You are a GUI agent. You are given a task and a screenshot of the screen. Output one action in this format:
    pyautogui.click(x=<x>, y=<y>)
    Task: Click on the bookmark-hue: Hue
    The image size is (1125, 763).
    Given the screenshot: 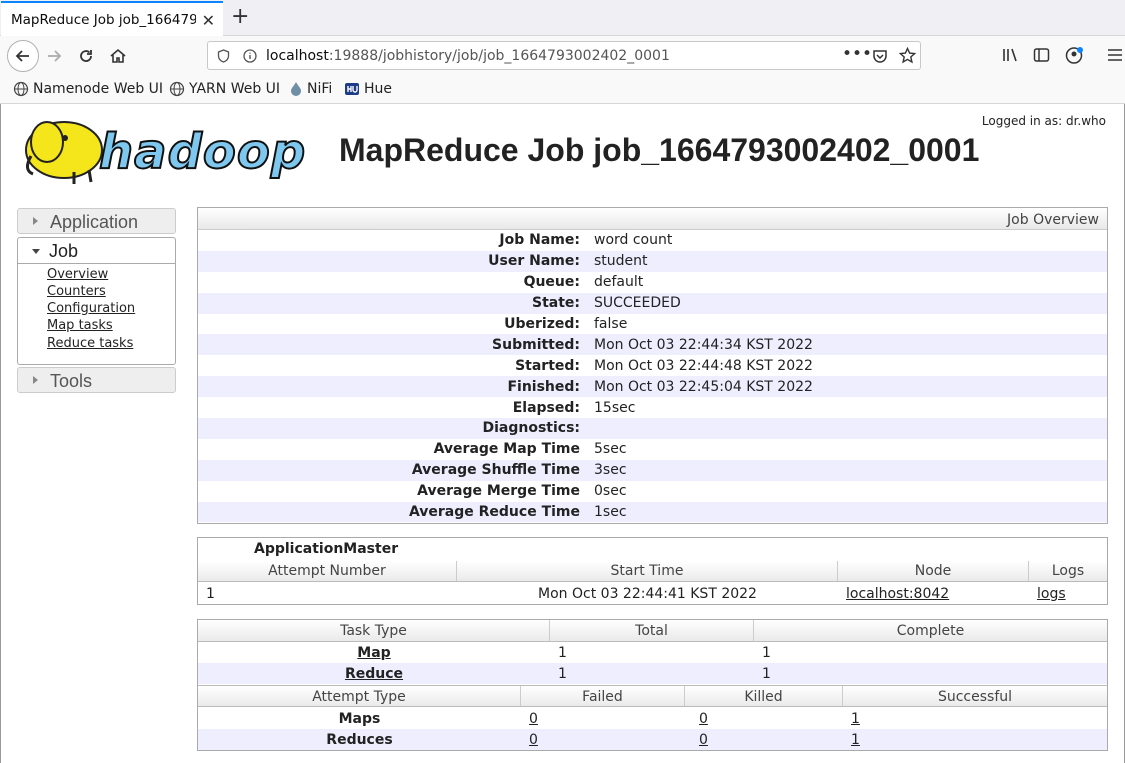 What is the action you would take?
    pyautogui.click(x=368, y=89)
    